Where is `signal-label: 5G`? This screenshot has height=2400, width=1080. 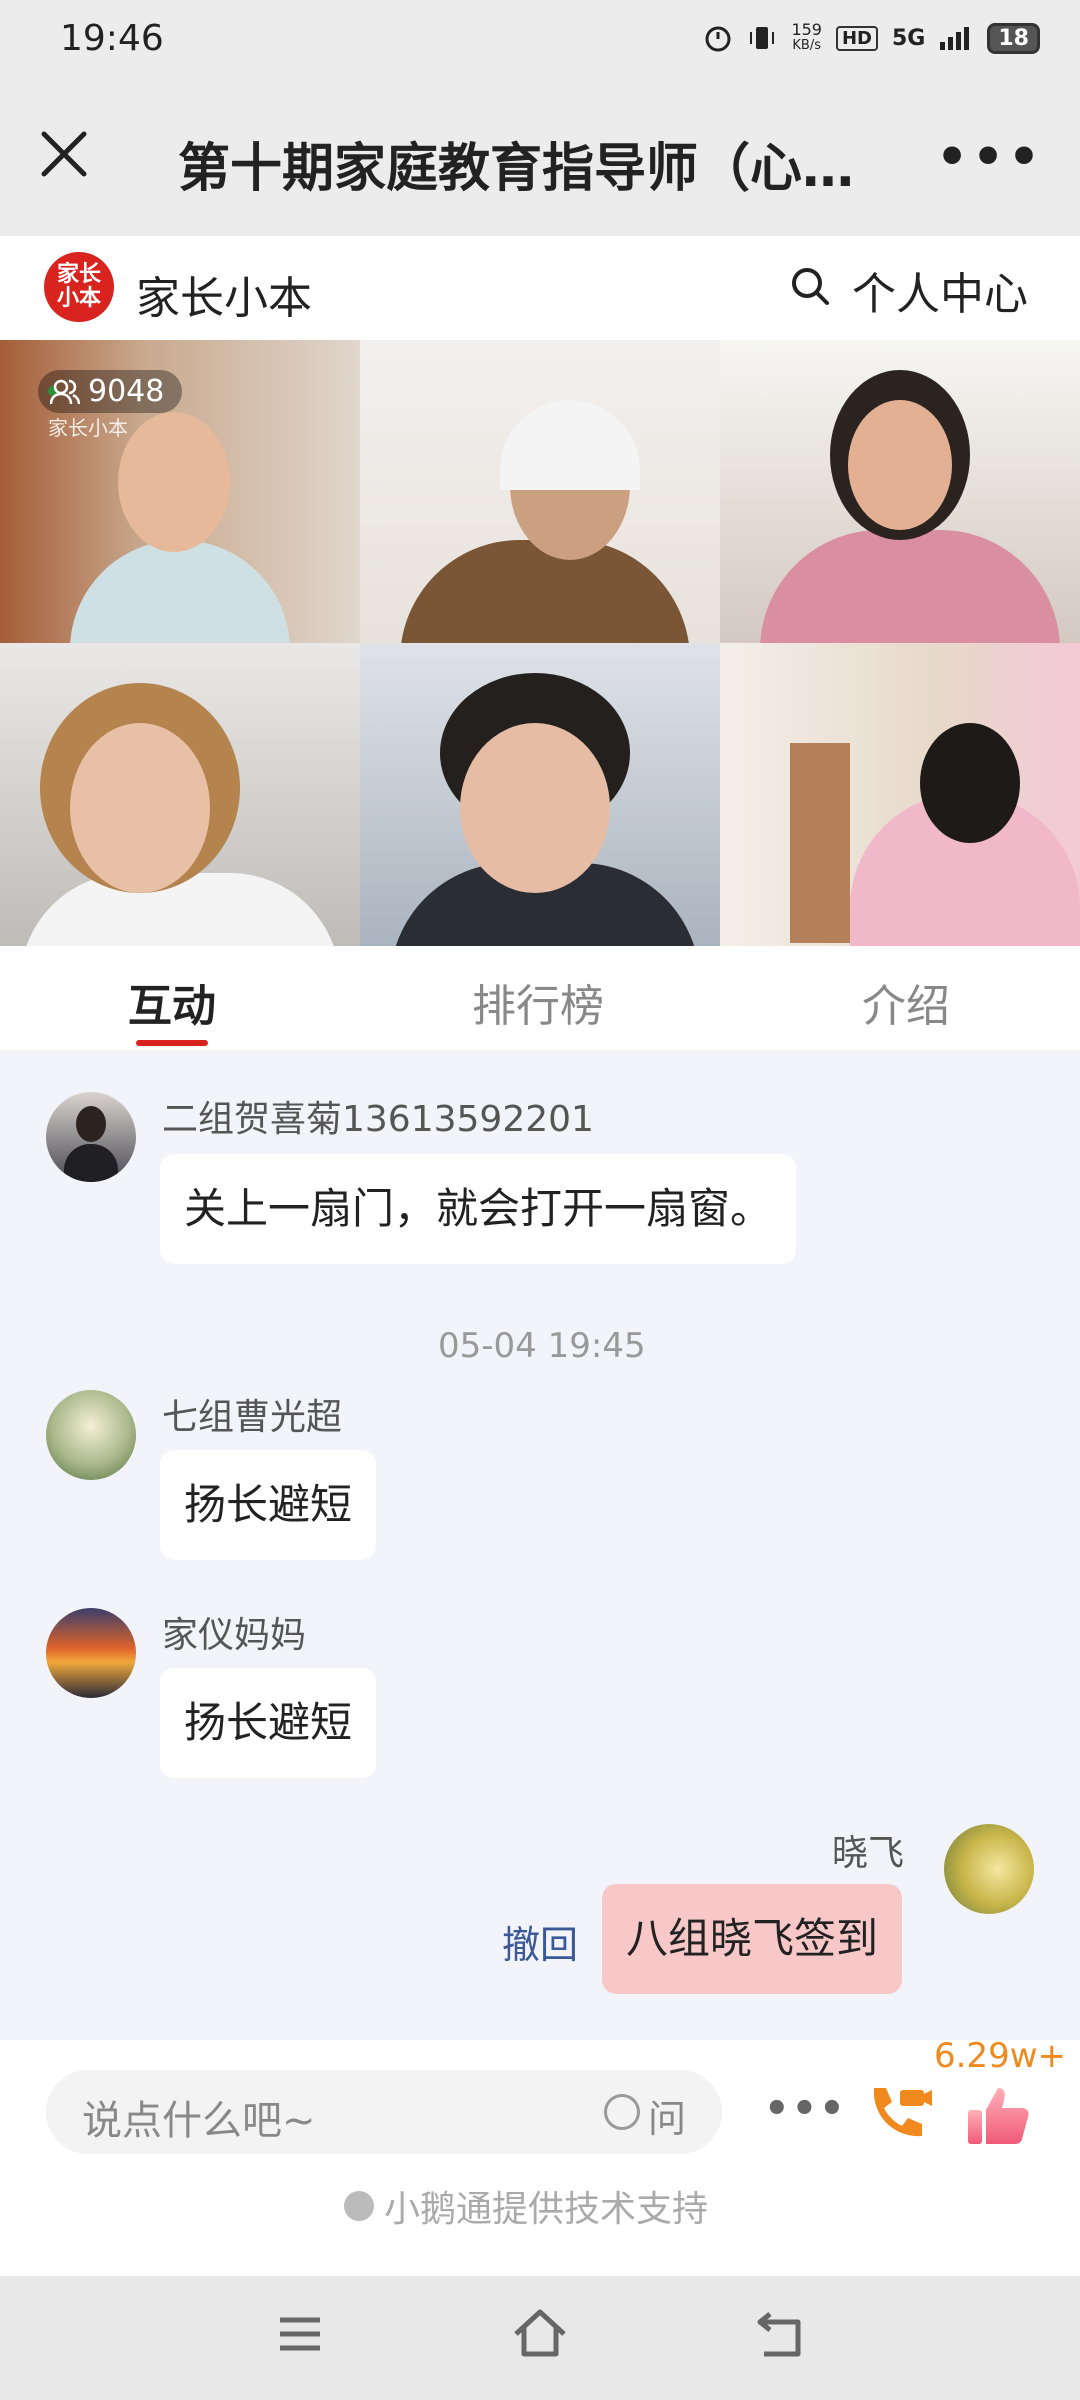 signal-label: 5G is located at coordinates (909, 38).